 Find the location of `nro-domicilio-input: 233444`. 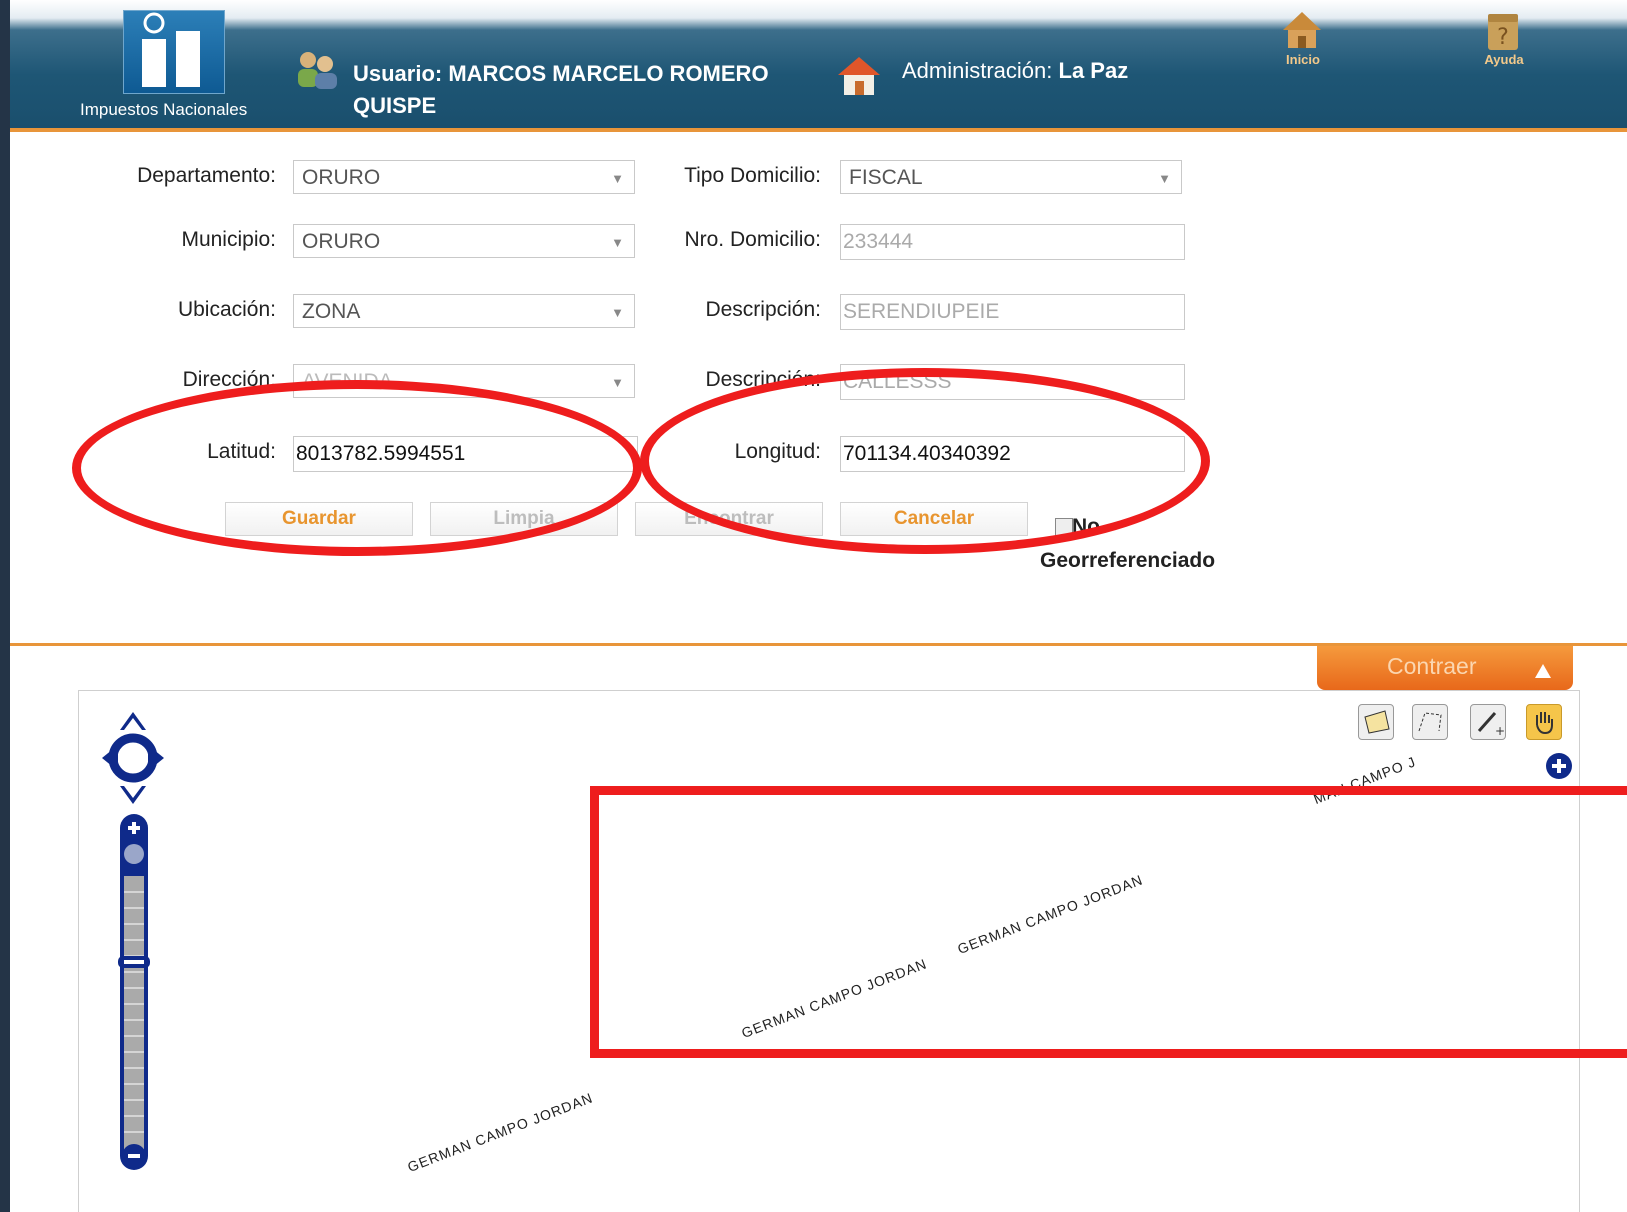

nro-domicilio-input: 233444 is located at coordinates (1012, 242).